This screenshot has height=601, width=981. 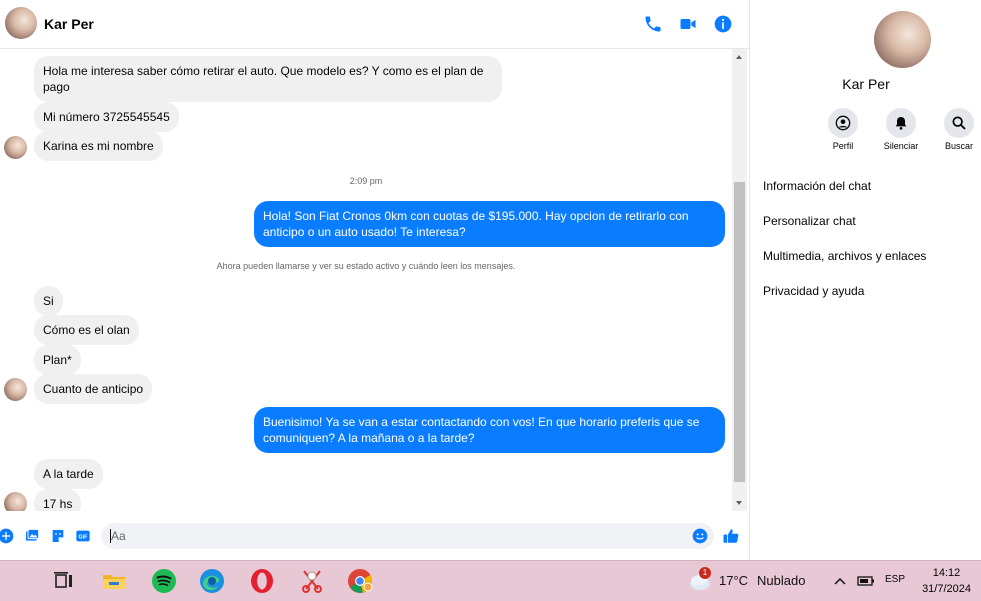 What do you see at coordinates (93, 389) in the screenshot?
I see `message-incoming: Cuanto de anticipo` at bounding box center [93, 389].